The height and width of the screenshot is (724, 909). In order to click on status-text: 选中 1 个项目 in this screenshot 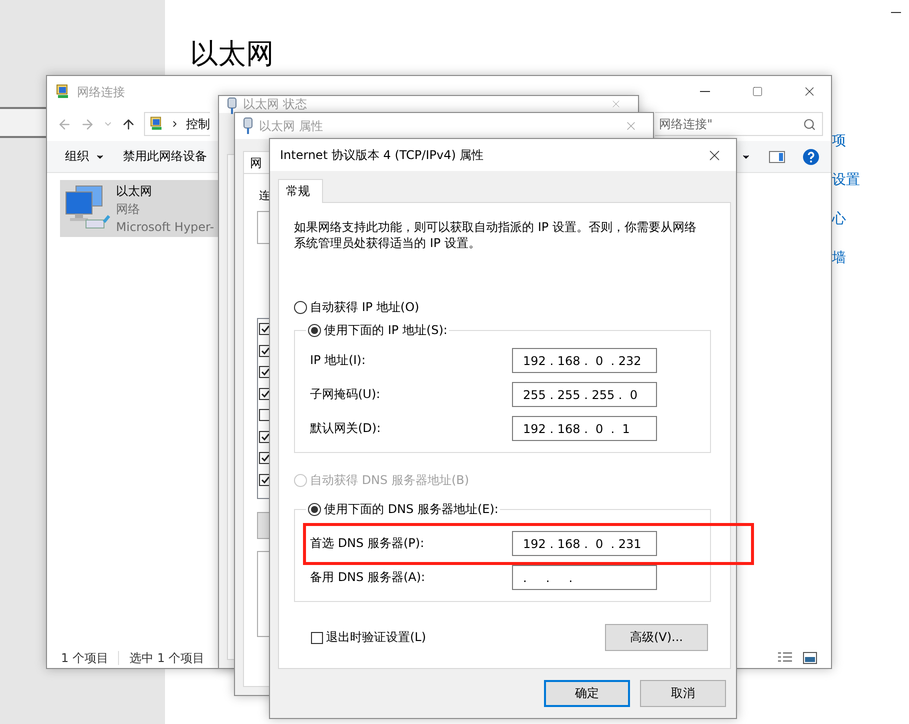, I will do `click(167, 658)`.